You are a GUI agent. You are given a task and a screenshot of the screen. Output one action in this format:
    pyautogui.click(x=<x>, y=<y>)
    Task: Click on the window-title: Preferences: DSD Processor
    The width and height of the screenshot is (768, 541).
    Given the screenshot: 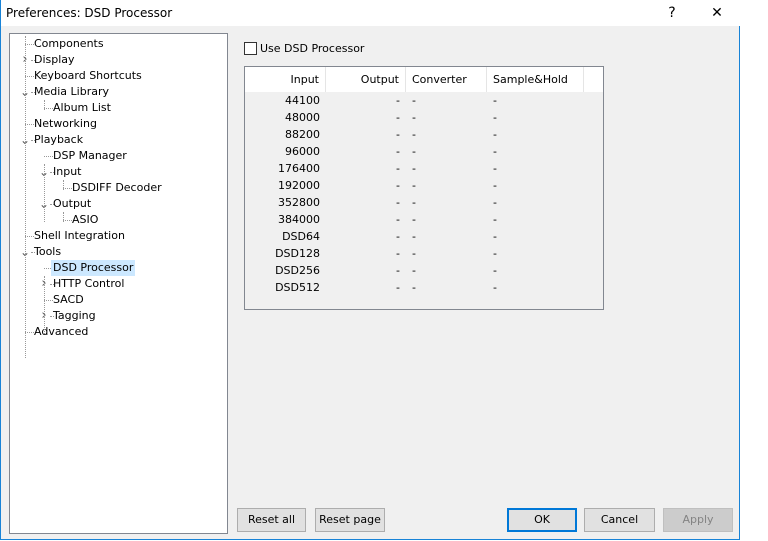 What is the action you would take?
    pyautogui.click(x=89, y=13)
    